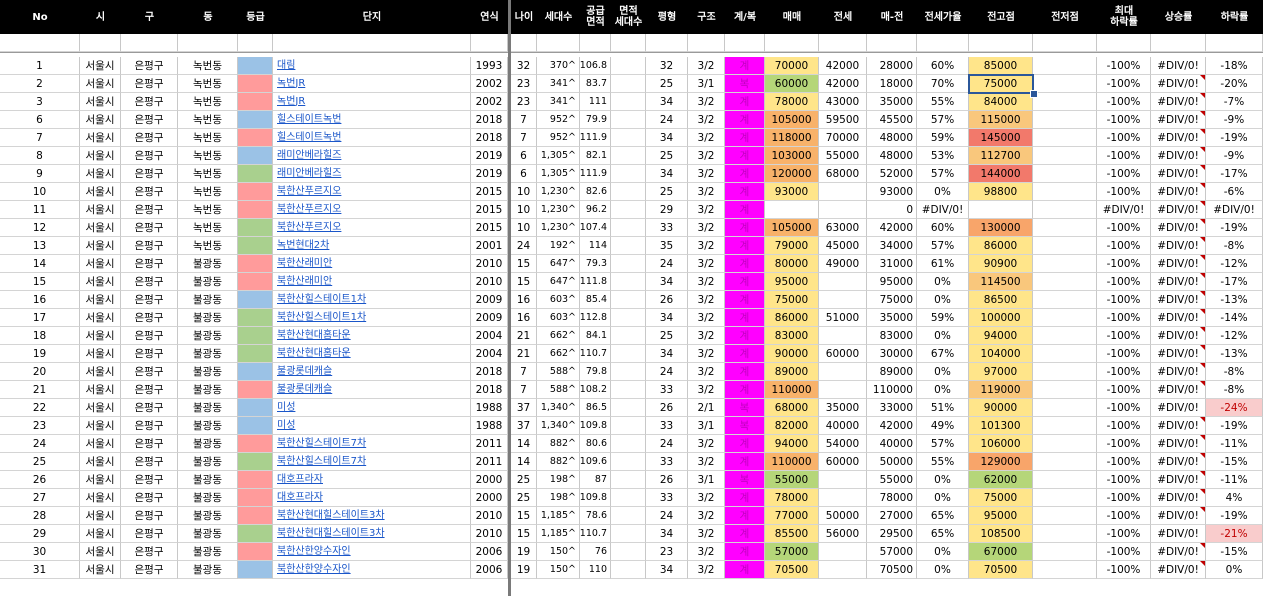 The image size is (1263, 596). What do you see at coordinates (524, 498) in the screenshot?
I see `cell-age: 25` at bounding box center [524, 498].